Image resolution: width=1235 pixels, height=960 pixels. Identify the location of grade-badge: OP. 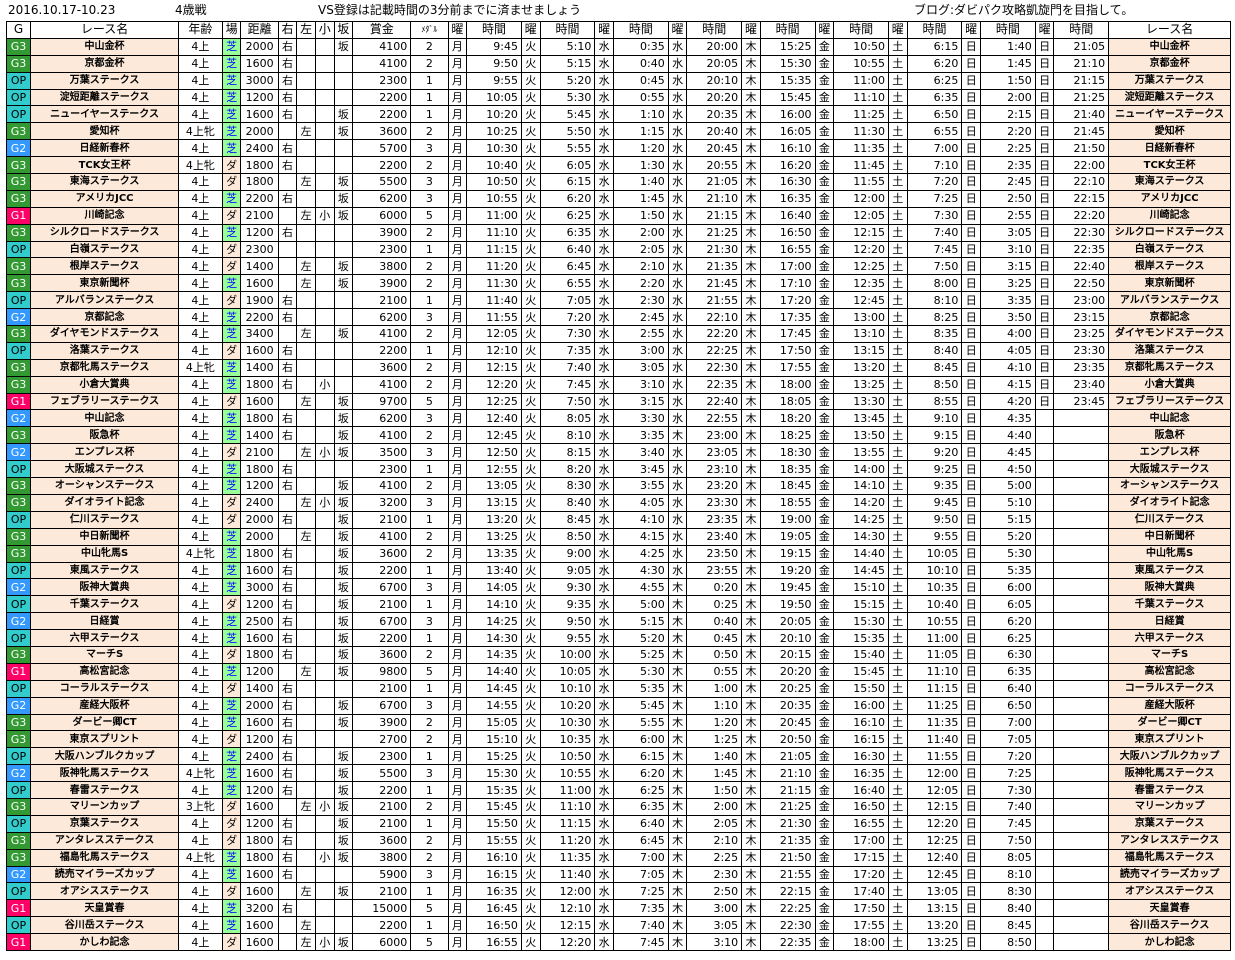
(18, 604).